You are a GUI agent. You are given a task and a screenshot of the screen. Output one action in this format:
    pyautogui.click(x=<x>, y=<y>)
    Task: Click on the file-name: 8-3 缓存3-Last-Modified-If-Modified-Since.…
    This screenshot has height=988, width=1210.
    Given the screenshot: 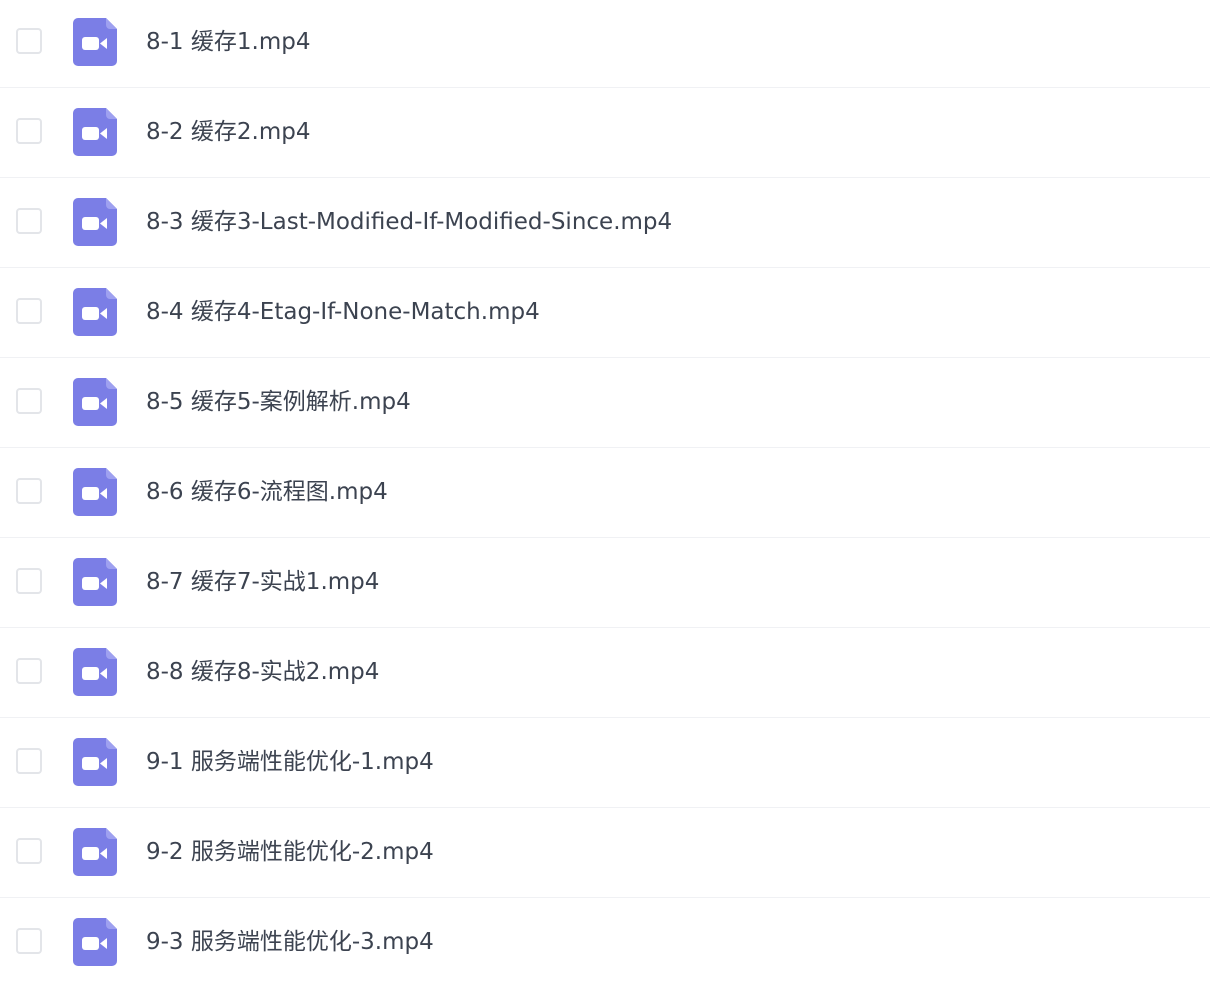 What is the action you would take?
    pyautogui.click(x=409, y=222)
    